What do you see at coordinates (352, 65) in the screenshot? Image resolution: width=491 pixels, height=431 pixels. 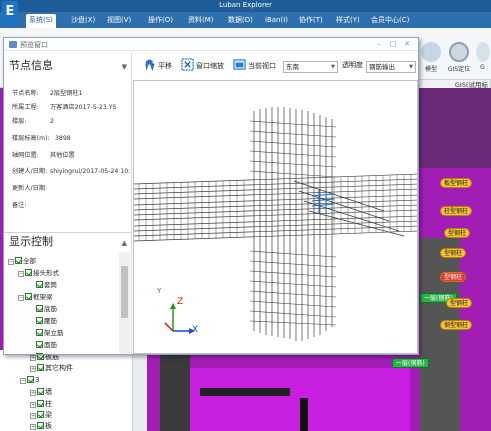 I see `transparency-label: 透明度` at bounding box center [352, 65].